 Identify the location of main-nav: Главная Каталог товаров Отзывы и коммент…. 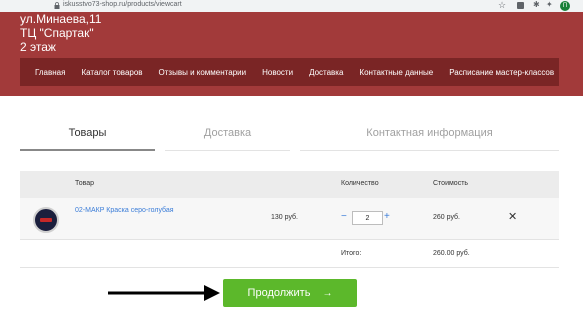
(289, 72).